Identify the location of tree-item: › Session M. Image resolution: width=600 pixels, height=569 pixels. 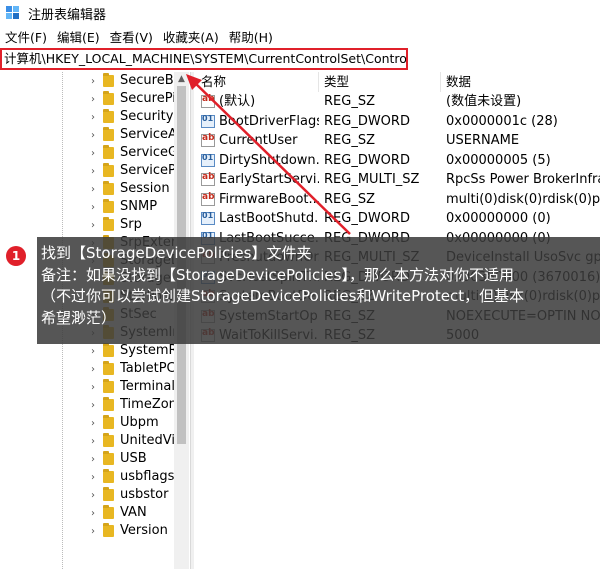
(95, 189).